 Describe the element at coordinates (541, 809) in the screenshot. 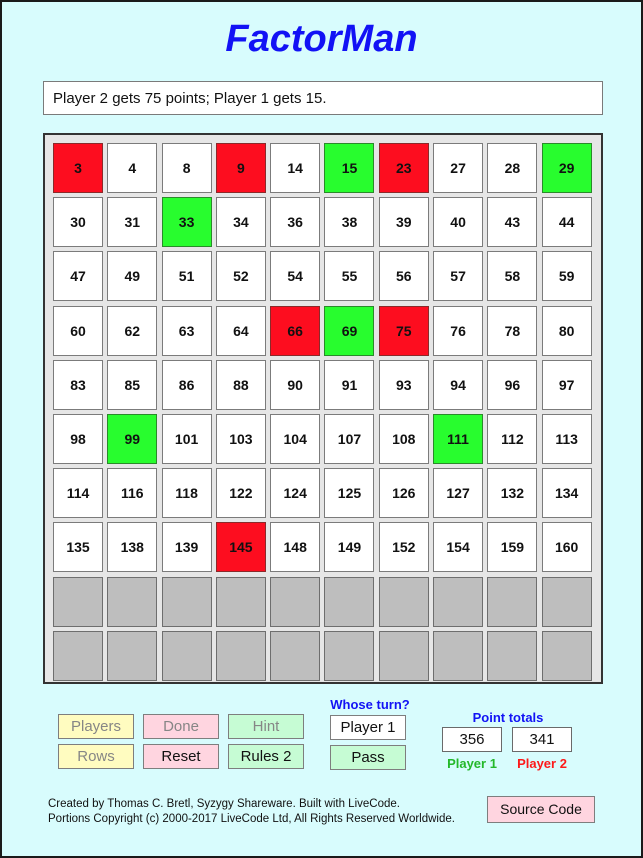

I see `source-code-button: Source Code` at that location.